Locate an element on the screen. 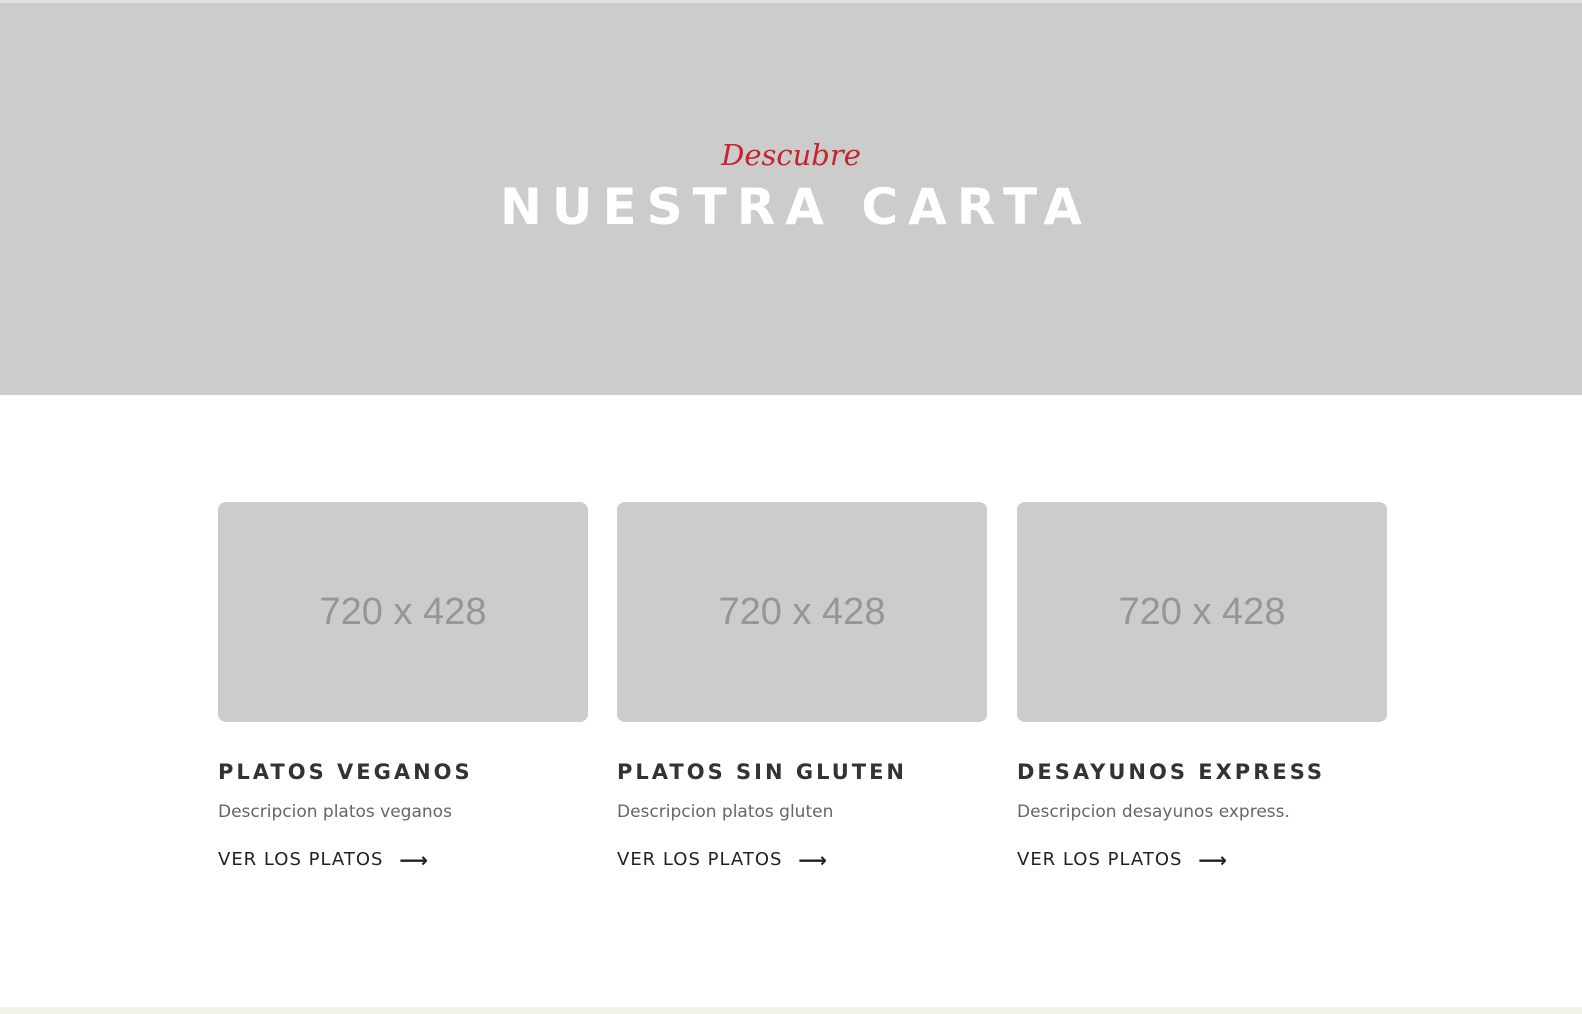  page-title: NUESTRA CARTA is located at coordinates (796, 207).